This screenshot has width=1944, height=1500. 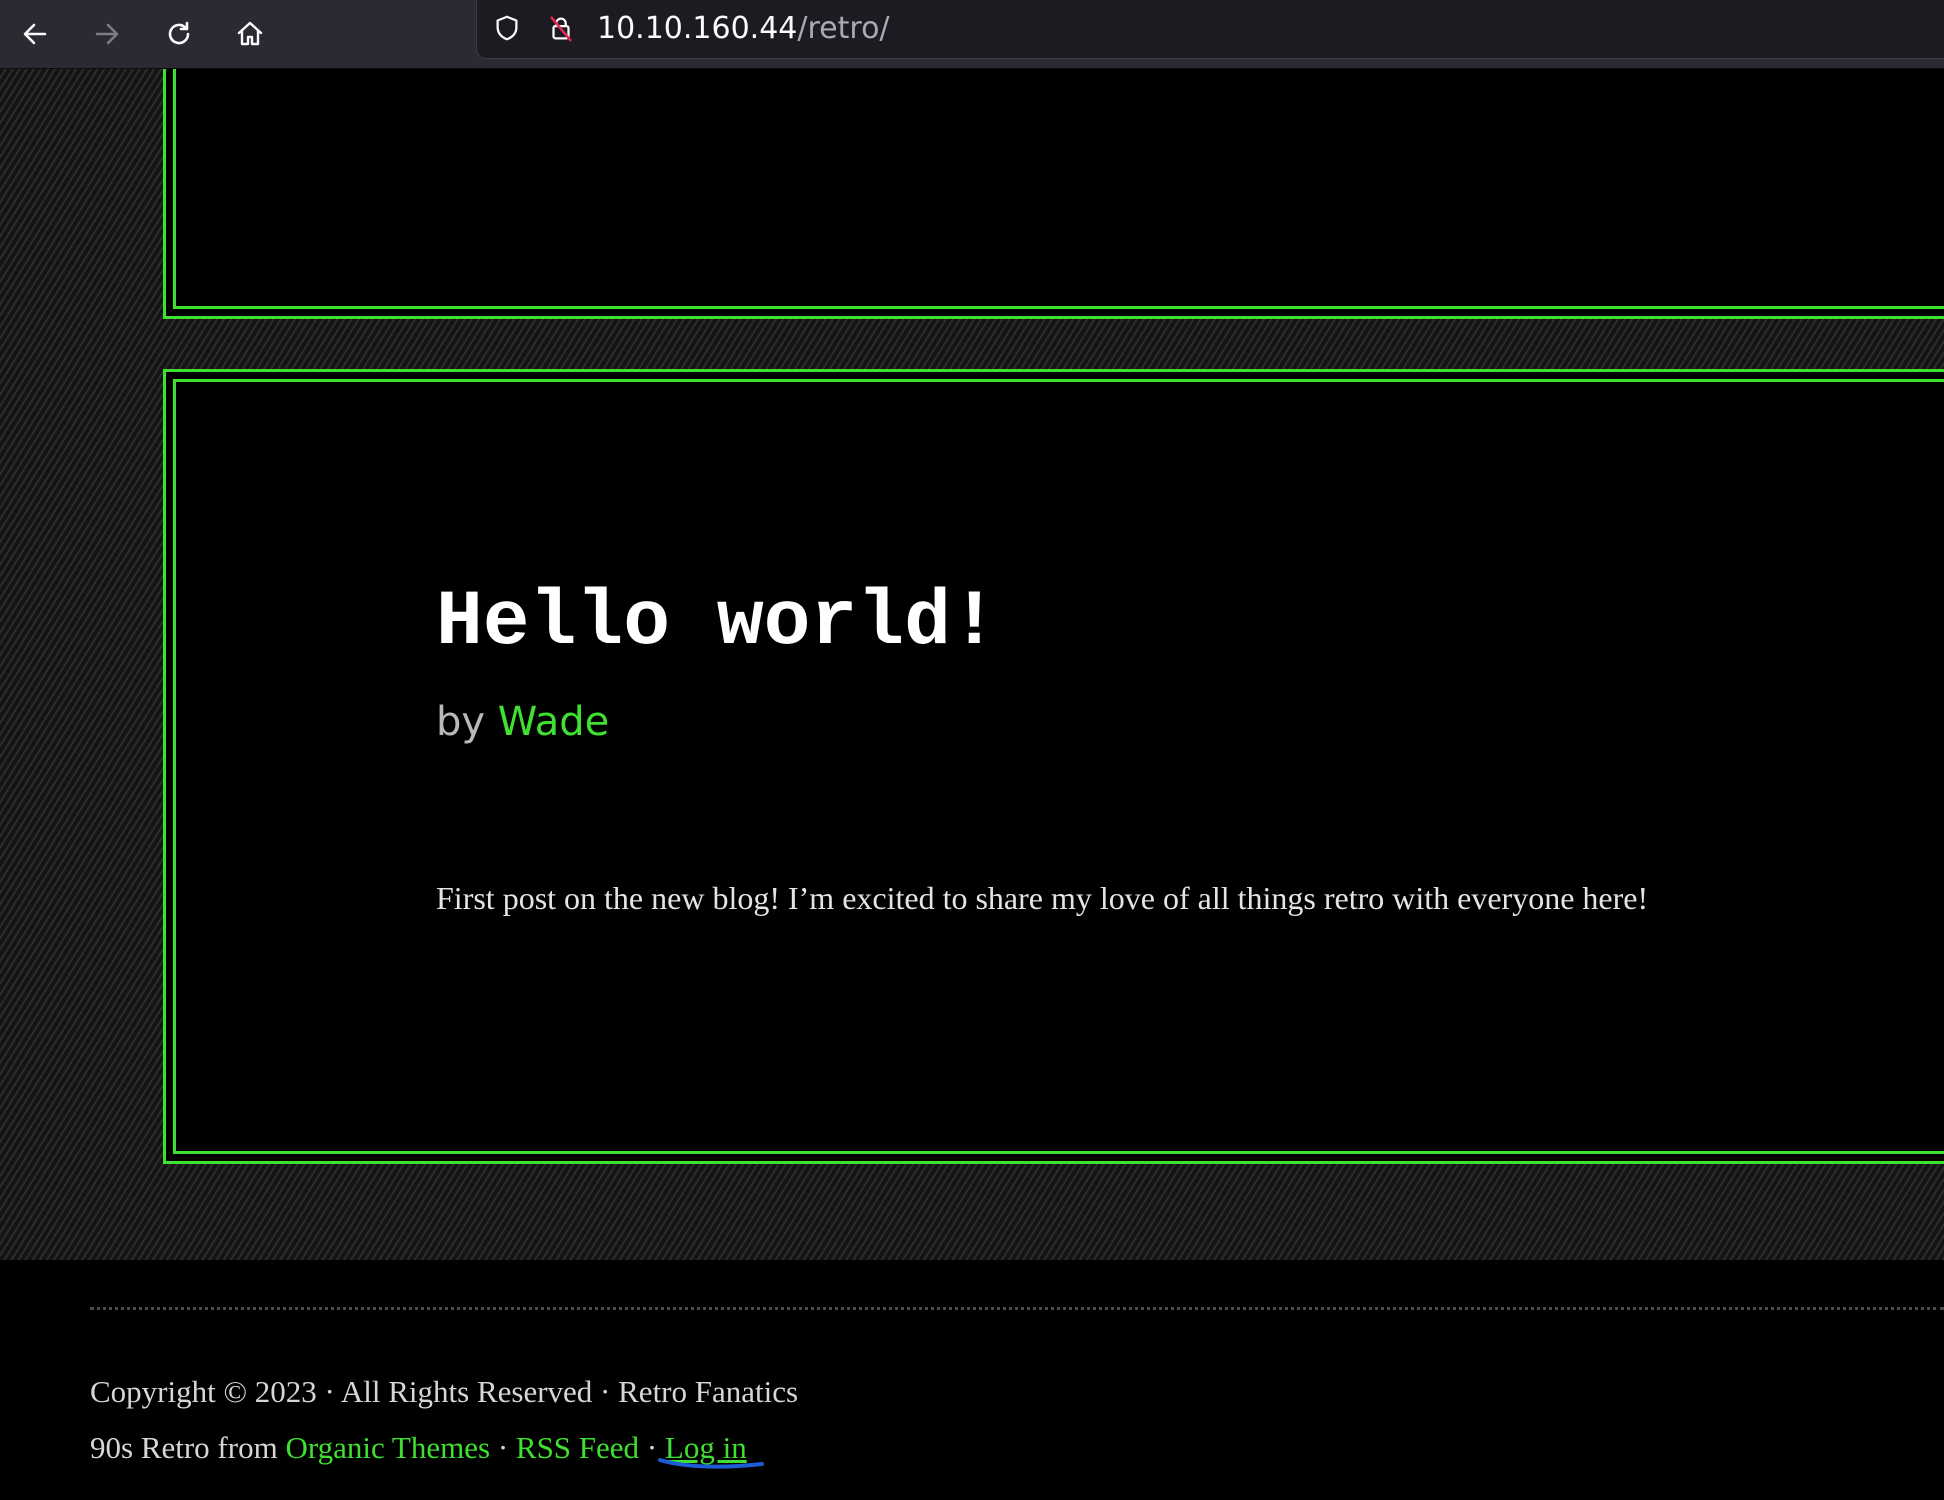 I want to click on shield-icon, so click(x=507, y=28).